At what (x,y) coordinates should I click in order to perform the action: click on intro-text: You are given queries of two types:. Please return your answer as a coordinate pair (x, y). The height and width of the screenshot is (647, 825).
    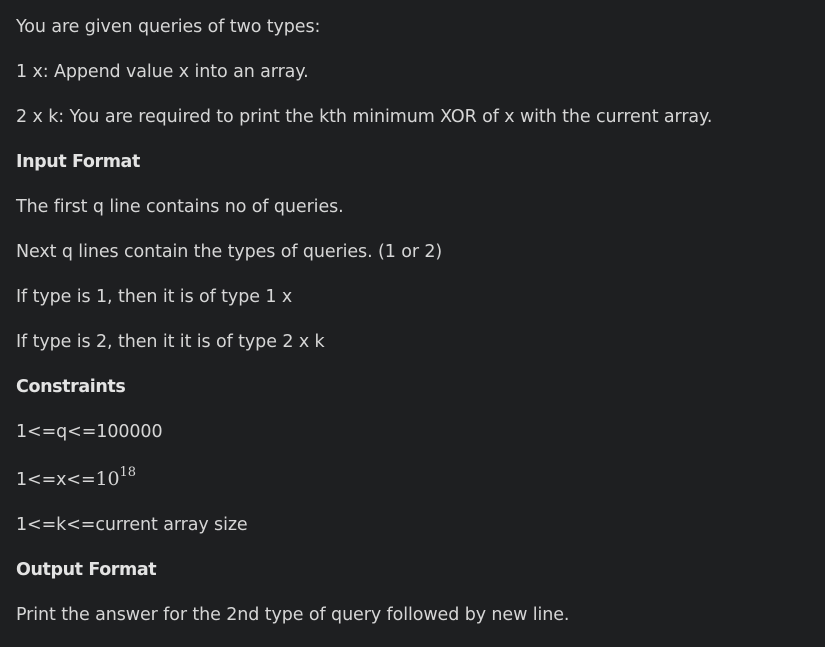
    Looking at the image, I should click on (168, 27).